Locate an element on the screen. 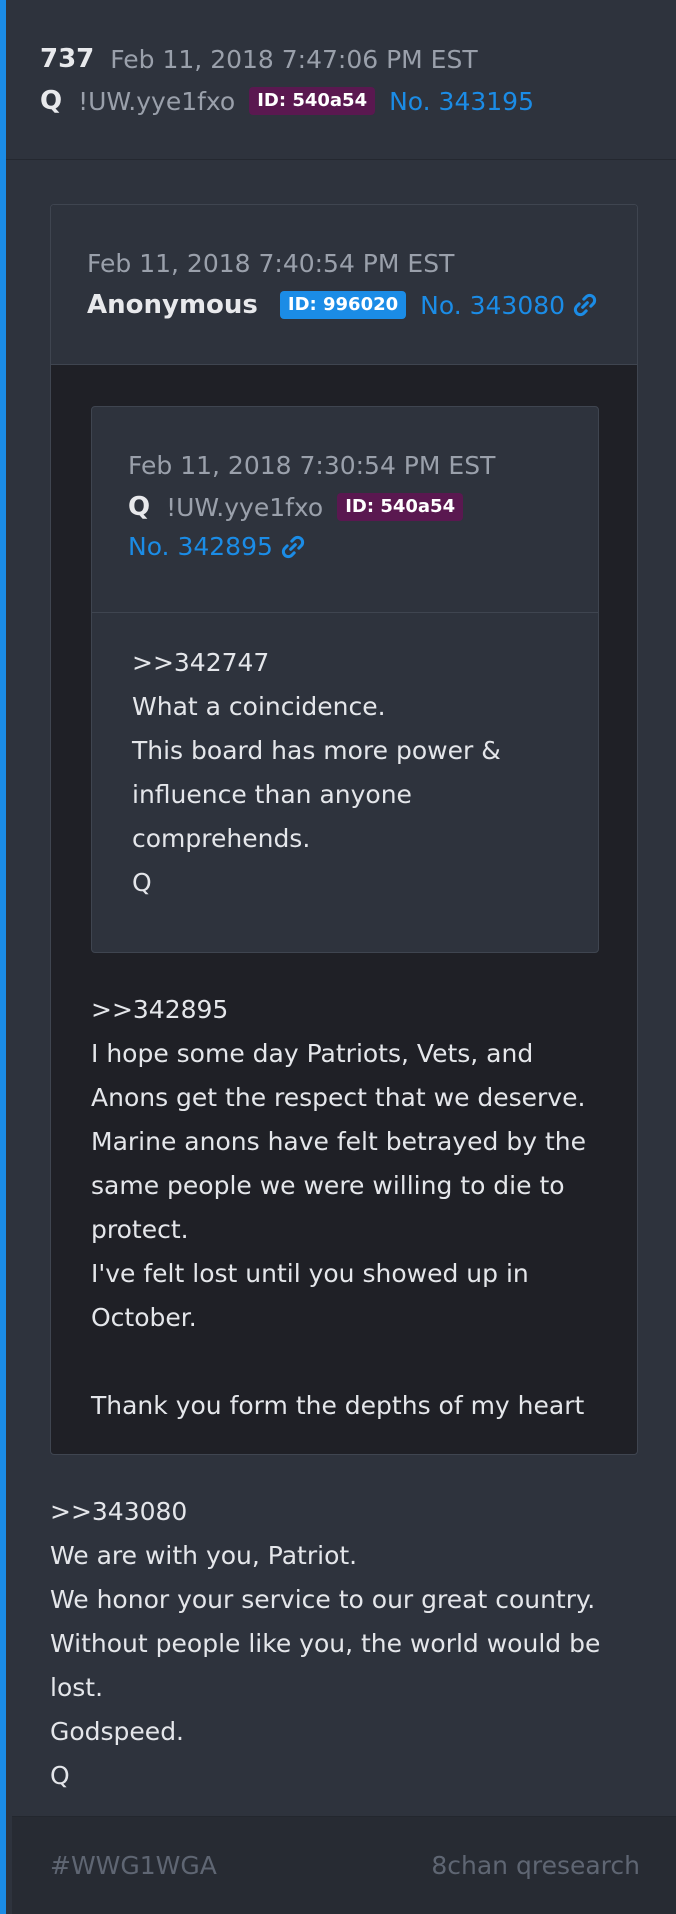 This screenshot has height=1914, width=676. quoted-post-line: October. is located at coordinates (144, 1317).